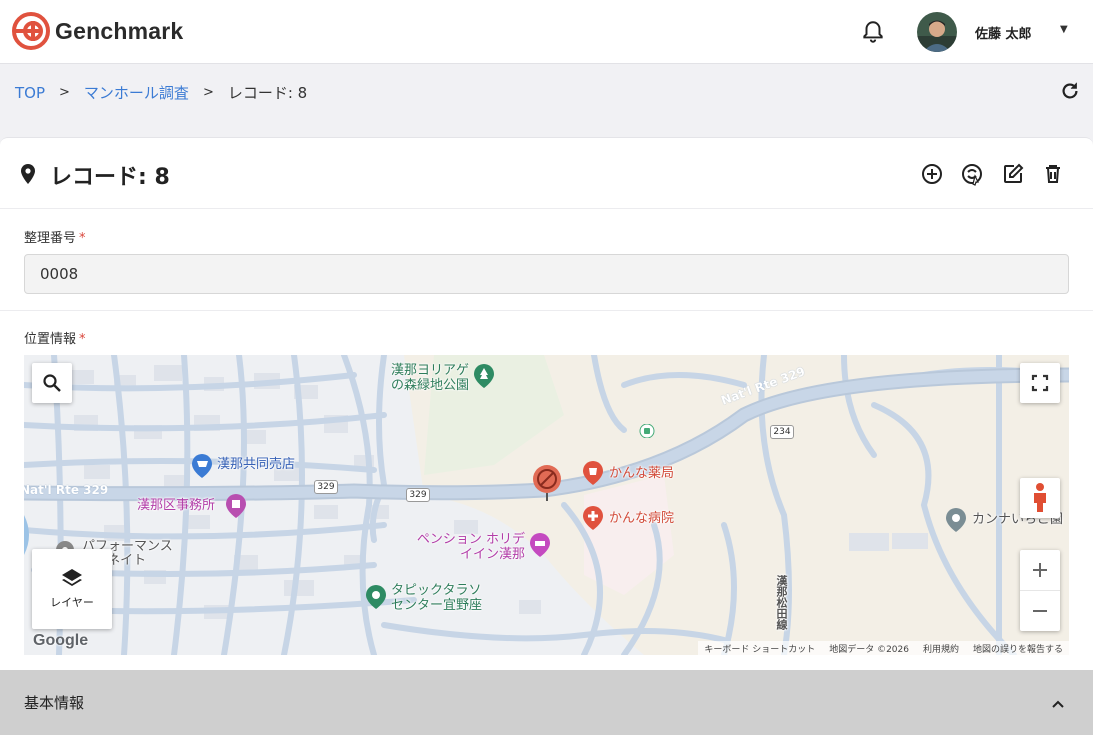  What do you see at coordinates (136, 92) in the screenshot?
I see `breadcrumb-manhole-survey: マンホール調査` at bounding box center [136, 92].